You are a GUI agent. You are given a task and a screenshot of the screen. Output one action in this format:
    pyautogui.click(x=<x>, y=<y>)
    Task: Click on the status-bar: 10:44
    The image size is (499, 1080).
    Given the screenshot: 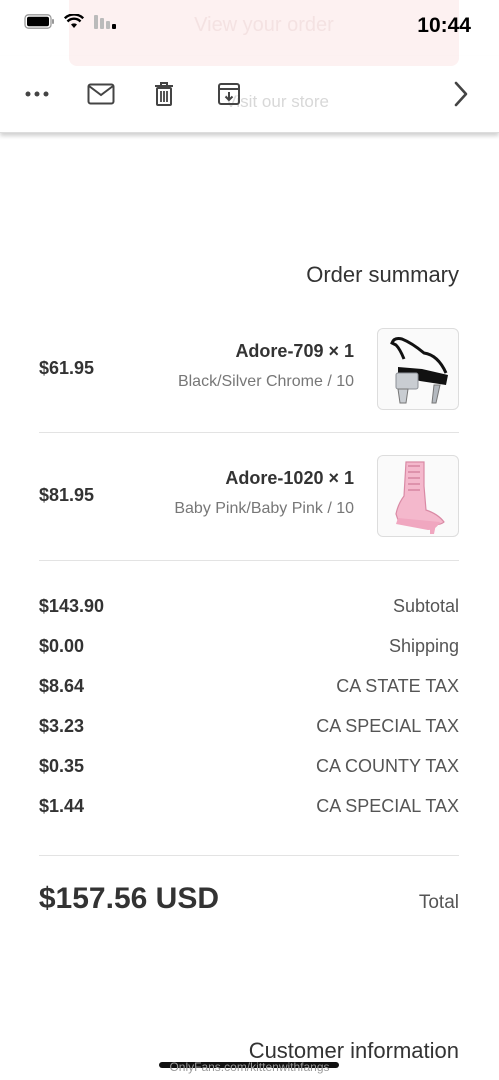 What is the action you would take?
    pyautogui.click(x=249, y=28)
    